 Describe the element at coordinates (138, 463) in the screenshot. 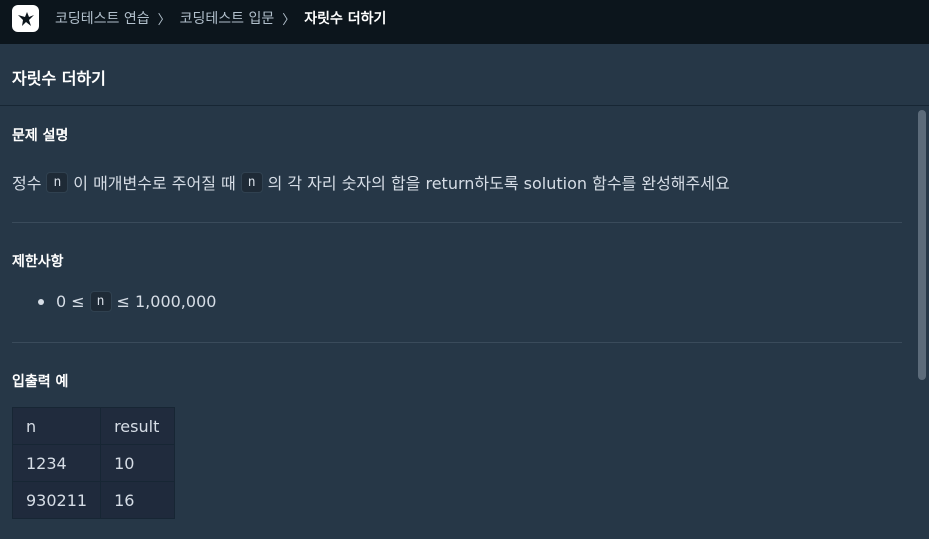

I see `table-cell: 10` at that location.